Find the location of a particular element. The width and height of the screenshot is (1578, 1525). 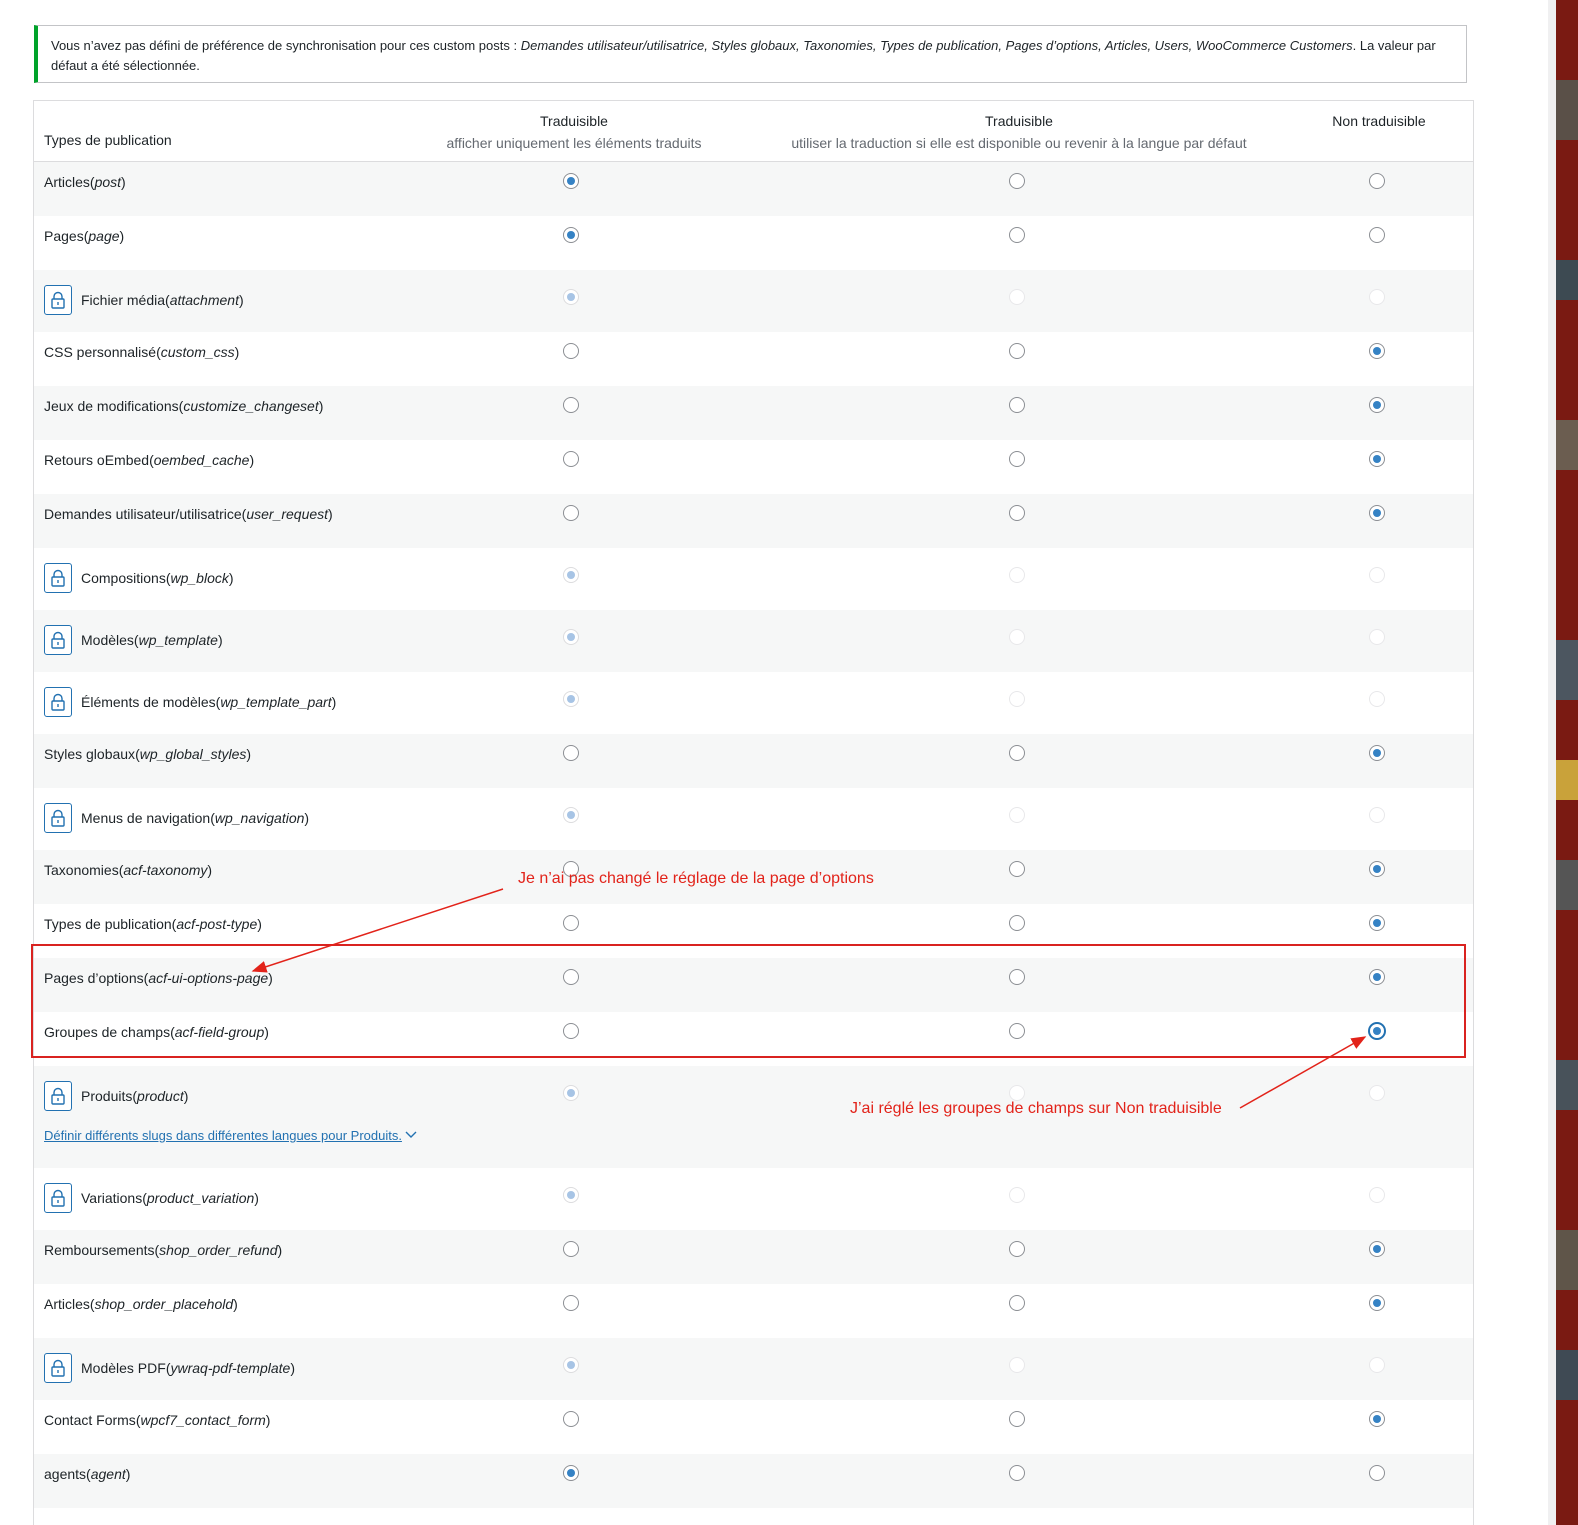

post-type-name: Produits is located at coordinates (107, 1096).